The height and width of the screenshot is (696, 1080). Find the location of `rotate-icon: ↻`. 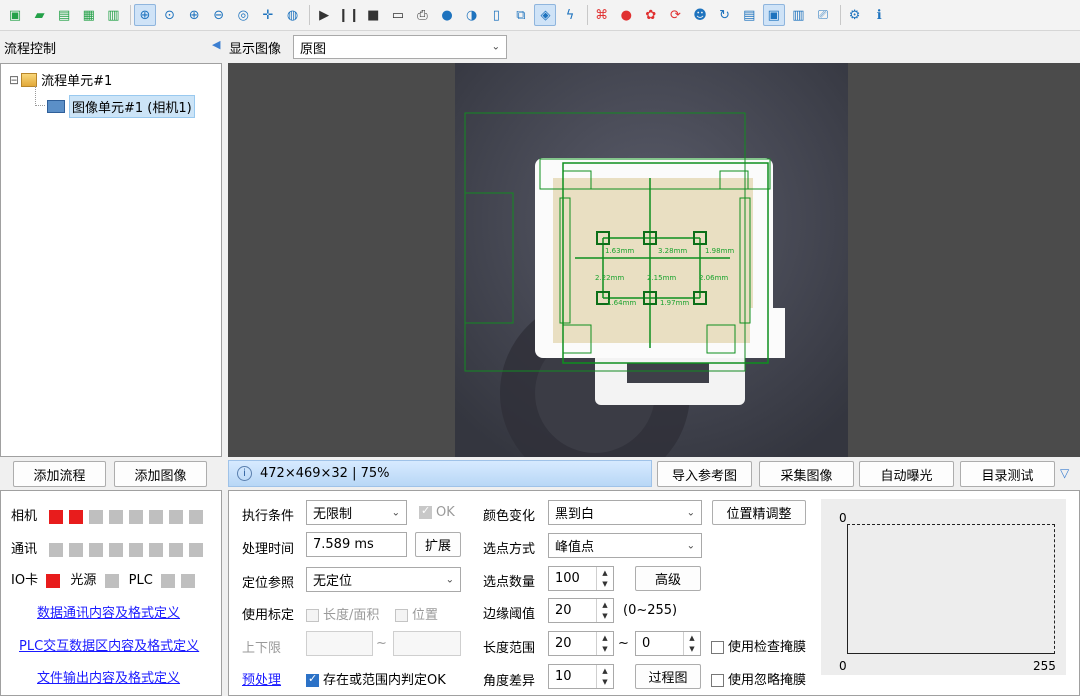

rotate-icon: ↻ is located at coordinates (725, 15).